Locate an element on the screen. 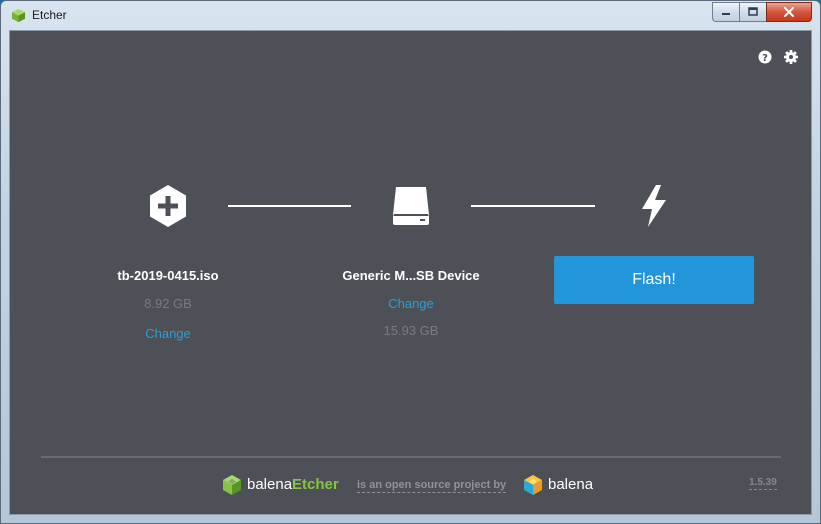 The image size is (821, 524). open-source-note: is an open source project by is located at coordinates (432, 486).